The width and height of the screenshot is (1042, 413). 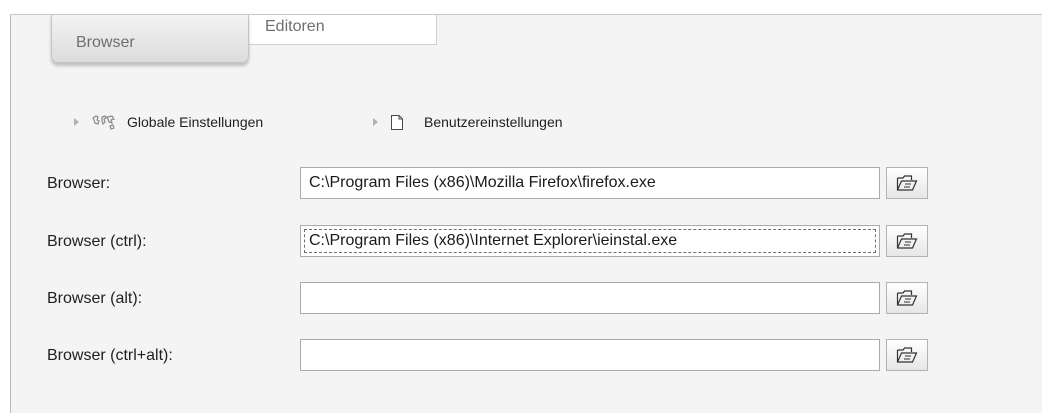 I want to click on tab-editoren-label: Editoren, so click(x=295, y=26).